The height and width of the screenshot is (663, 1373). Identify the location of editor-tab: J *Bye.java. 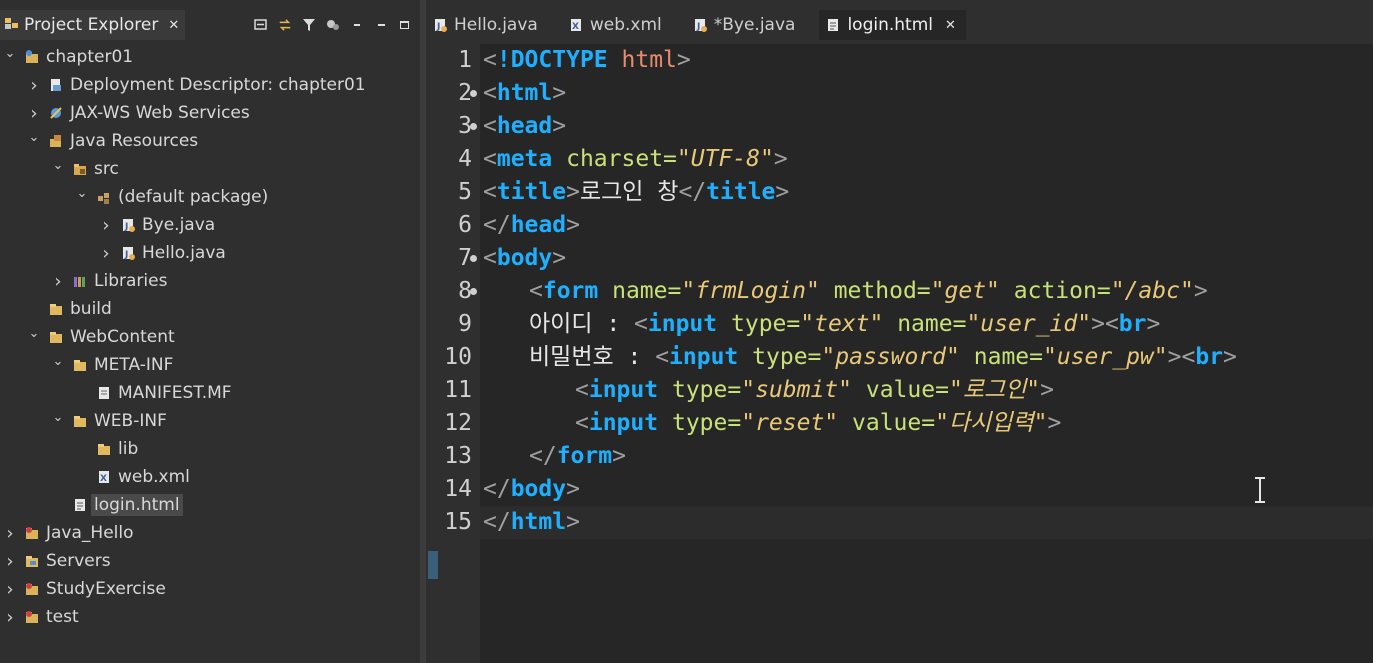
(746, 25).